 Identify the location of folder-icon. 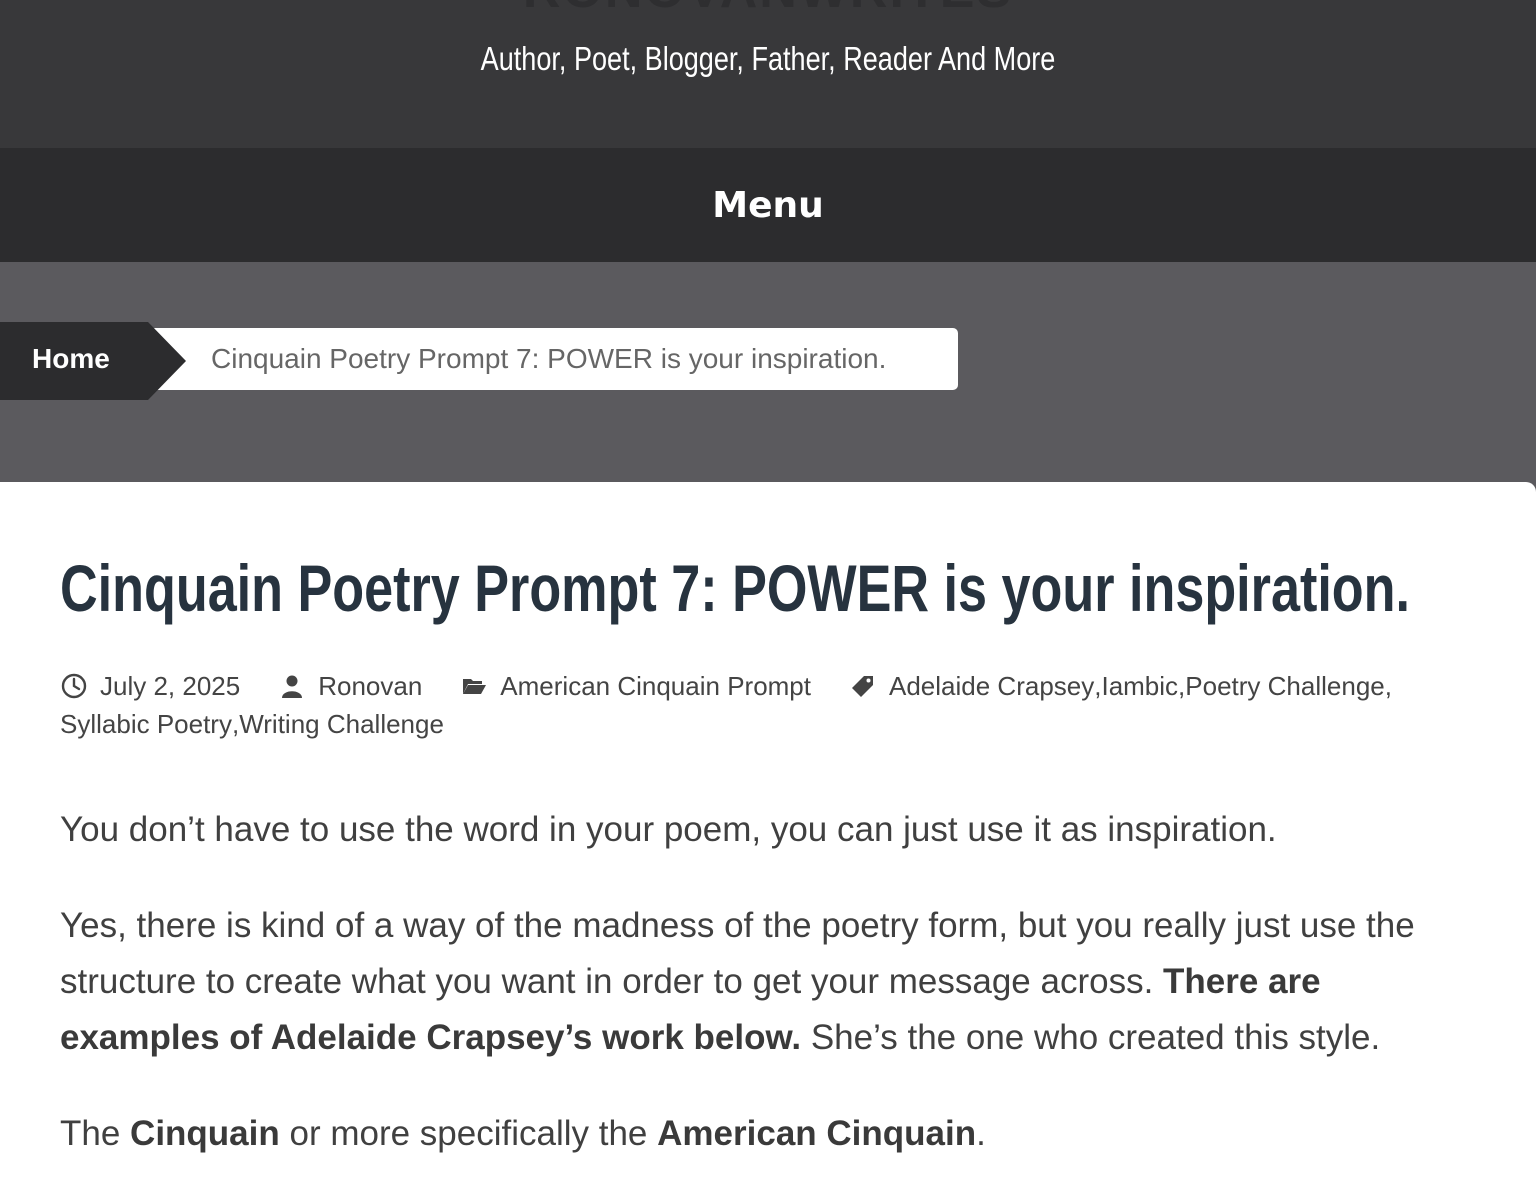
(474, 686).